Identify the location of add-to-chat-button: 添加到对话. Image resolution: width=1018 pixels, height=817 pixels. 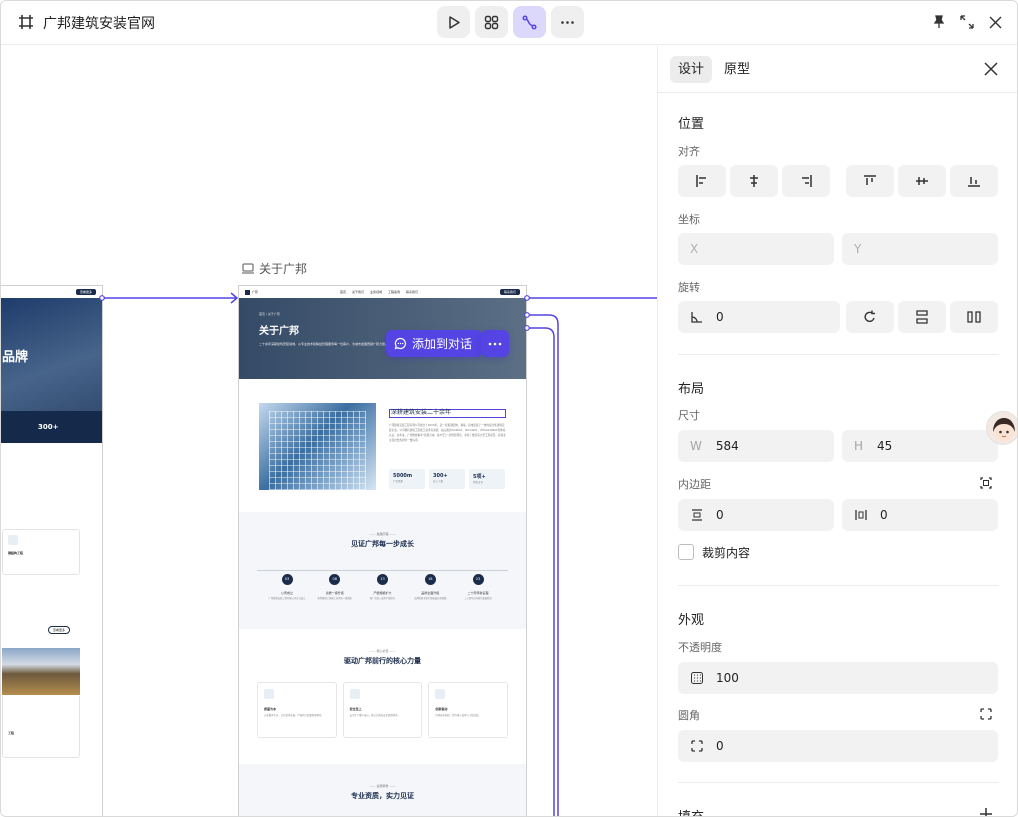
(434, 343).